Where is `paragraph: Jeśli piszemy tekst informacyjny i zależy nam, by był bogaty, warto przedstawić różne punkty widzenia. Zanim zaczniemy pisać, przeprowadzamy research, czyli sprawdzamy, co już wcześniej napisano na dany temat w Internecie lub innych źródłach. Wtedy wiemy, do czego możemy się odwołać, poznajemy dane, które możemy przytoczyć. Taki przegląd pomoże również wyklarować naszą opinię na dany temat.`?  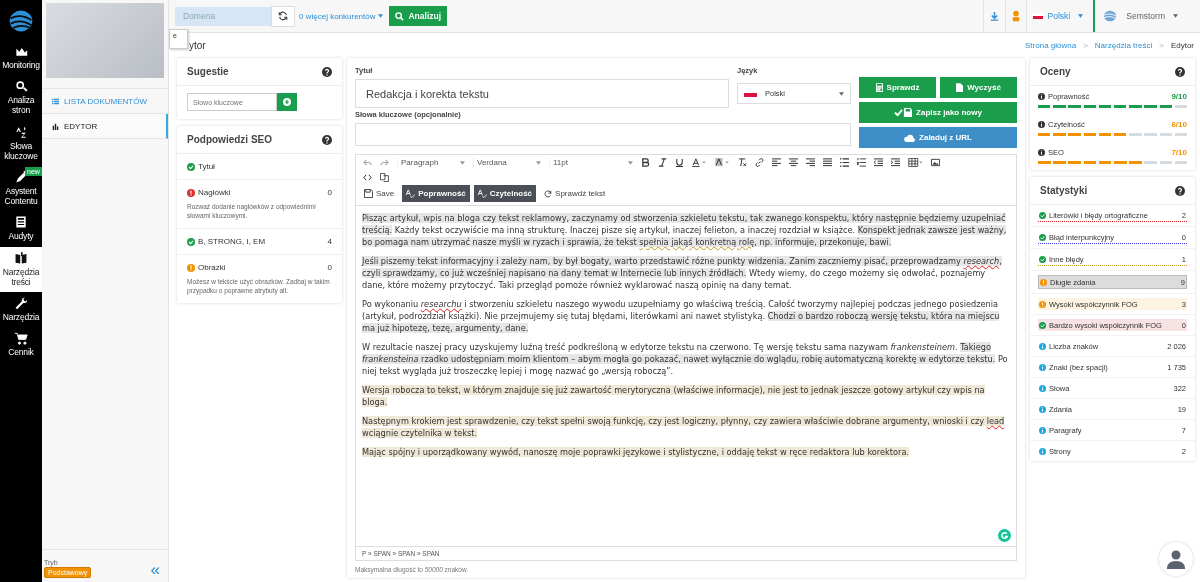
paragraph: Jeśli piszemy tekst informacyjny i zależy nam, by był bogaty, warto przedstawić różne punkty widzenia. Zanim zaczniemy pisać, przeprowadzamy research, czyli sprawdzamy, co już wcześniej napisano na dany temat w Internecie lub innych źródłach. Wtedy wiemy, do czego możemy się odwołać, poznajemy dane, które możemy przytoczyć. Taki przegląd pomoże również wyklarować naszą opinię na dany temat. is located at coordinates (682, 273).